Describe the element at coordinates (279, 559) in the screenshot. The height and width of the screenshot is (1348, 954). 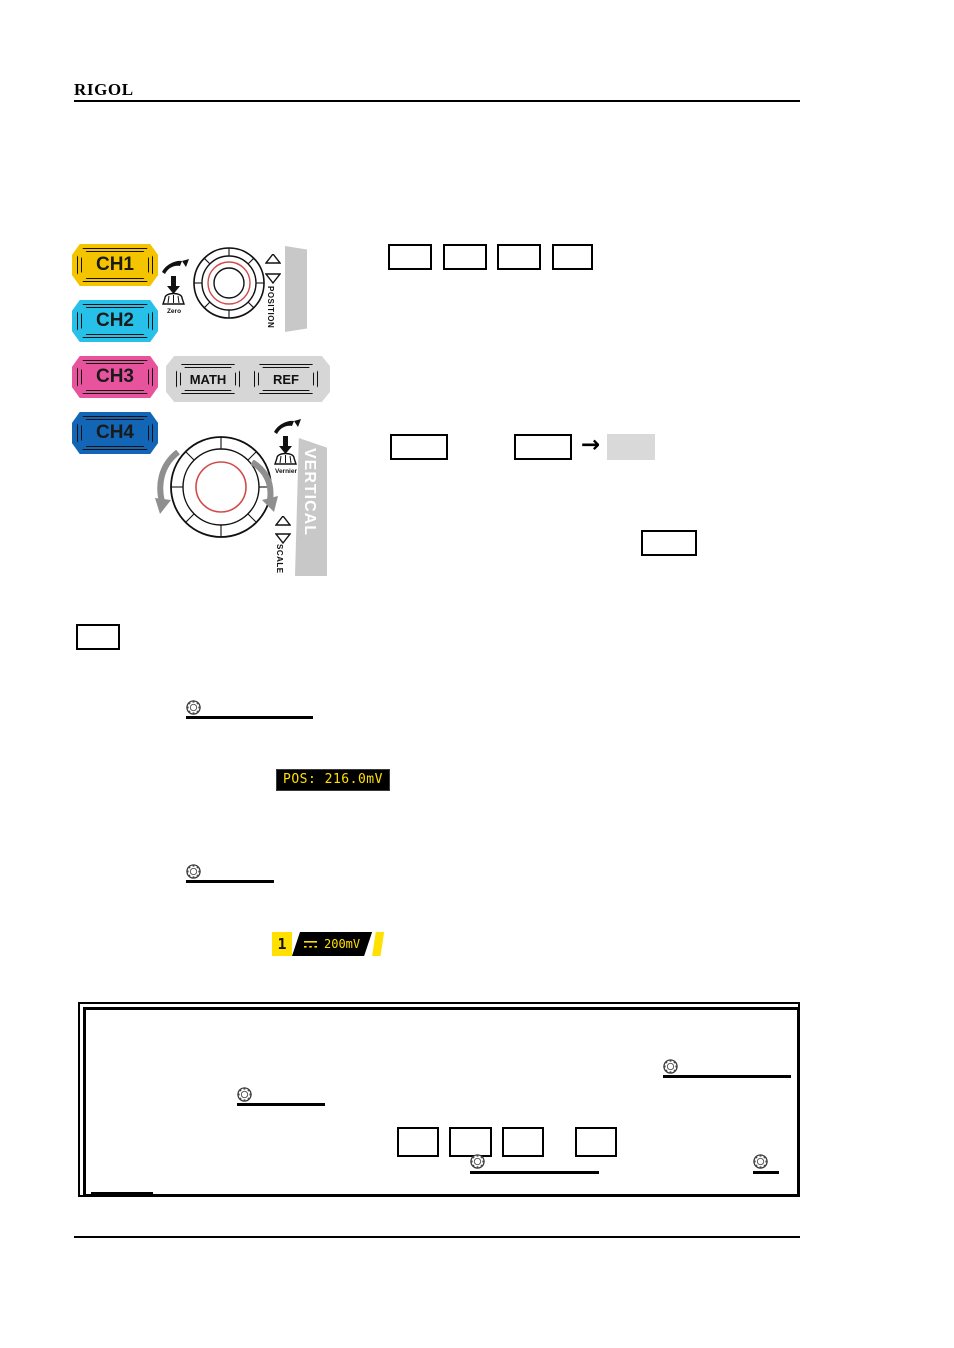
I see `scale-label: SCALE` at that location.